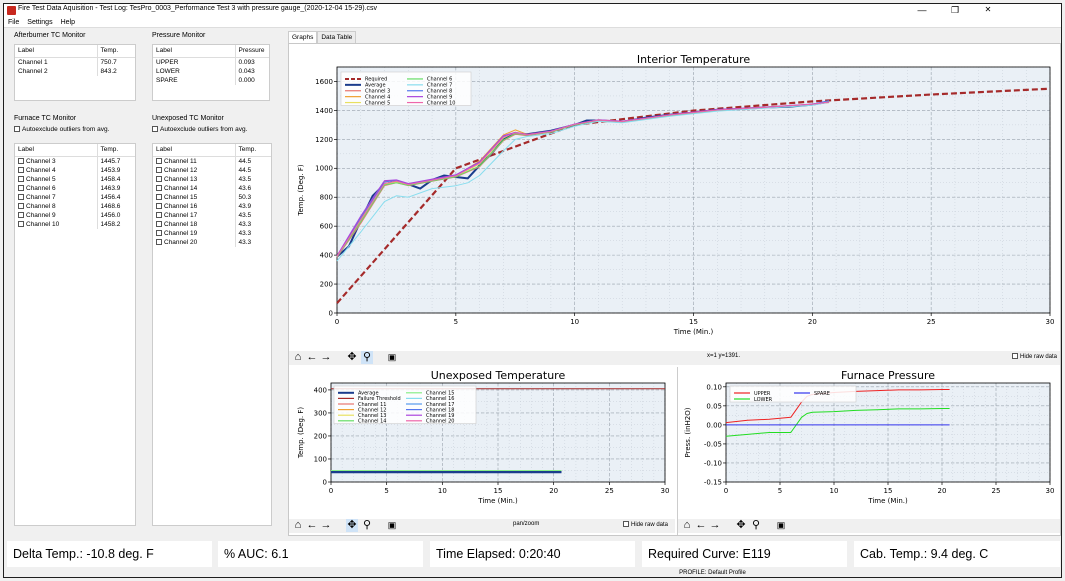 This screenshot has width=1065, height=581. I want to click on table-row: Channel 10 1458.2, so click(75, 224).